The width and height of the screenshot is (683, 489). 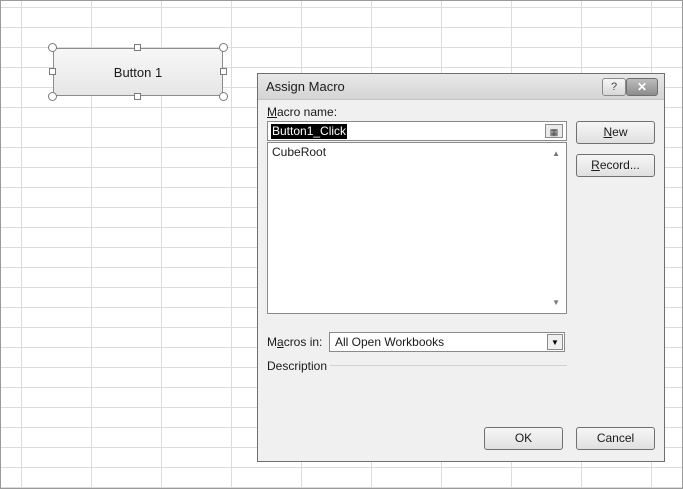 What do you see at coordinates (448, 365) in the screenshot?
I see `description-divider` at bounding box center [448, 365].